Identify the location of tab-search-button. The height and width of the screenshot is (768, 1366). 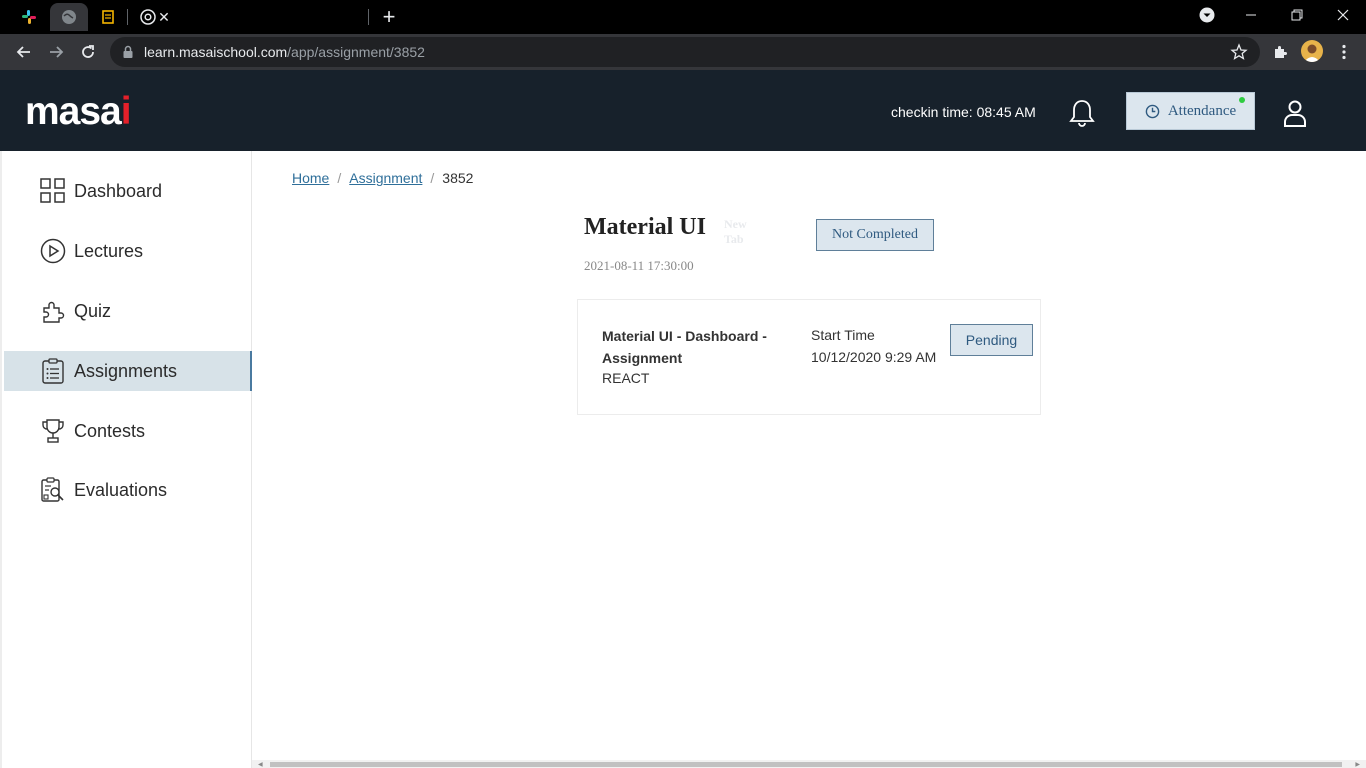
(1207, 15).